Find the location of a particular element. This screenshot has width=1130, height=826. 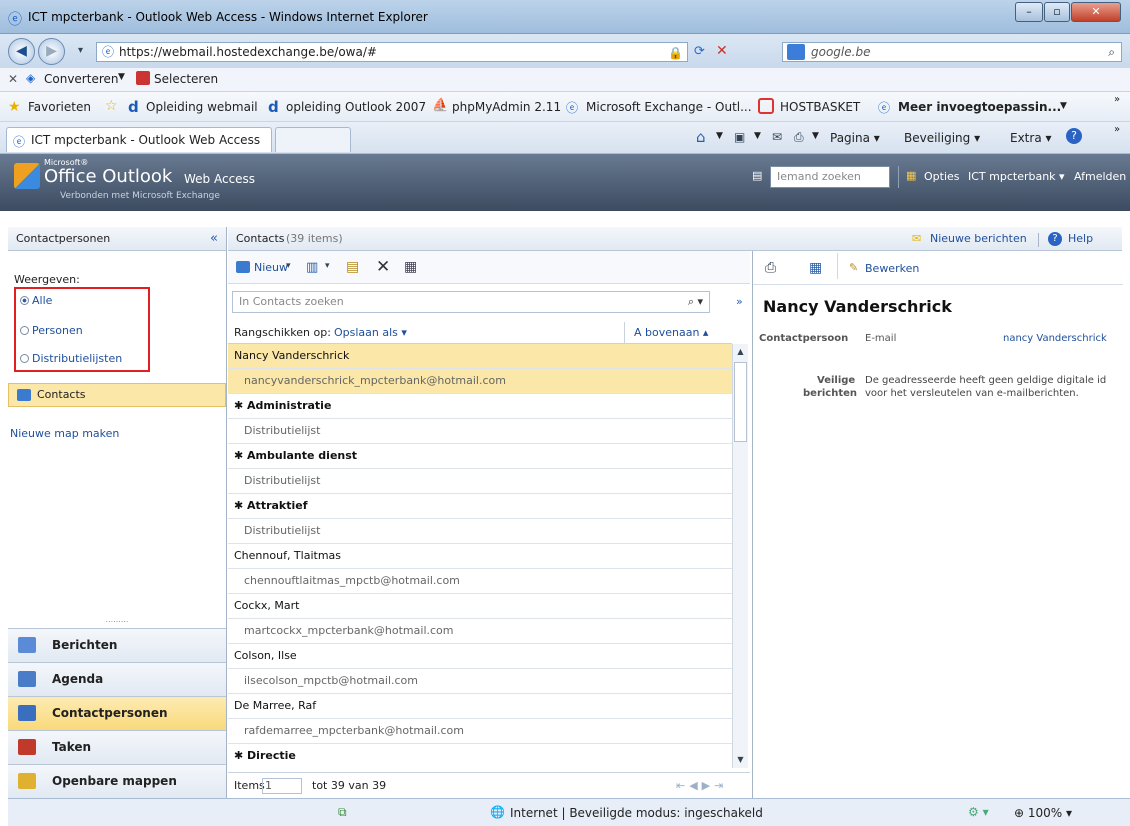

collapse-pane-icon: « is located at coordinates (214, 239).